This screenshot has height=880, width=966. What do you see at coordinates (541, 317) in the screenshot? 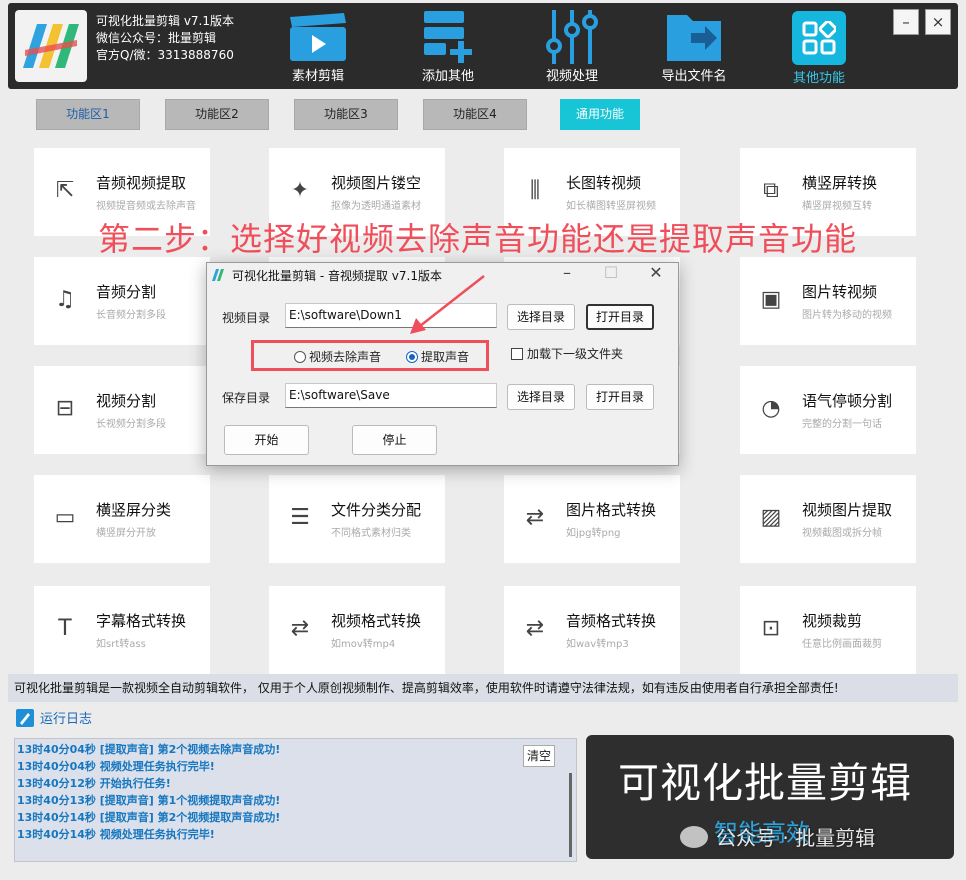
I see `select-video-dir-button: 选择目录` at bounding box center [541, 317].